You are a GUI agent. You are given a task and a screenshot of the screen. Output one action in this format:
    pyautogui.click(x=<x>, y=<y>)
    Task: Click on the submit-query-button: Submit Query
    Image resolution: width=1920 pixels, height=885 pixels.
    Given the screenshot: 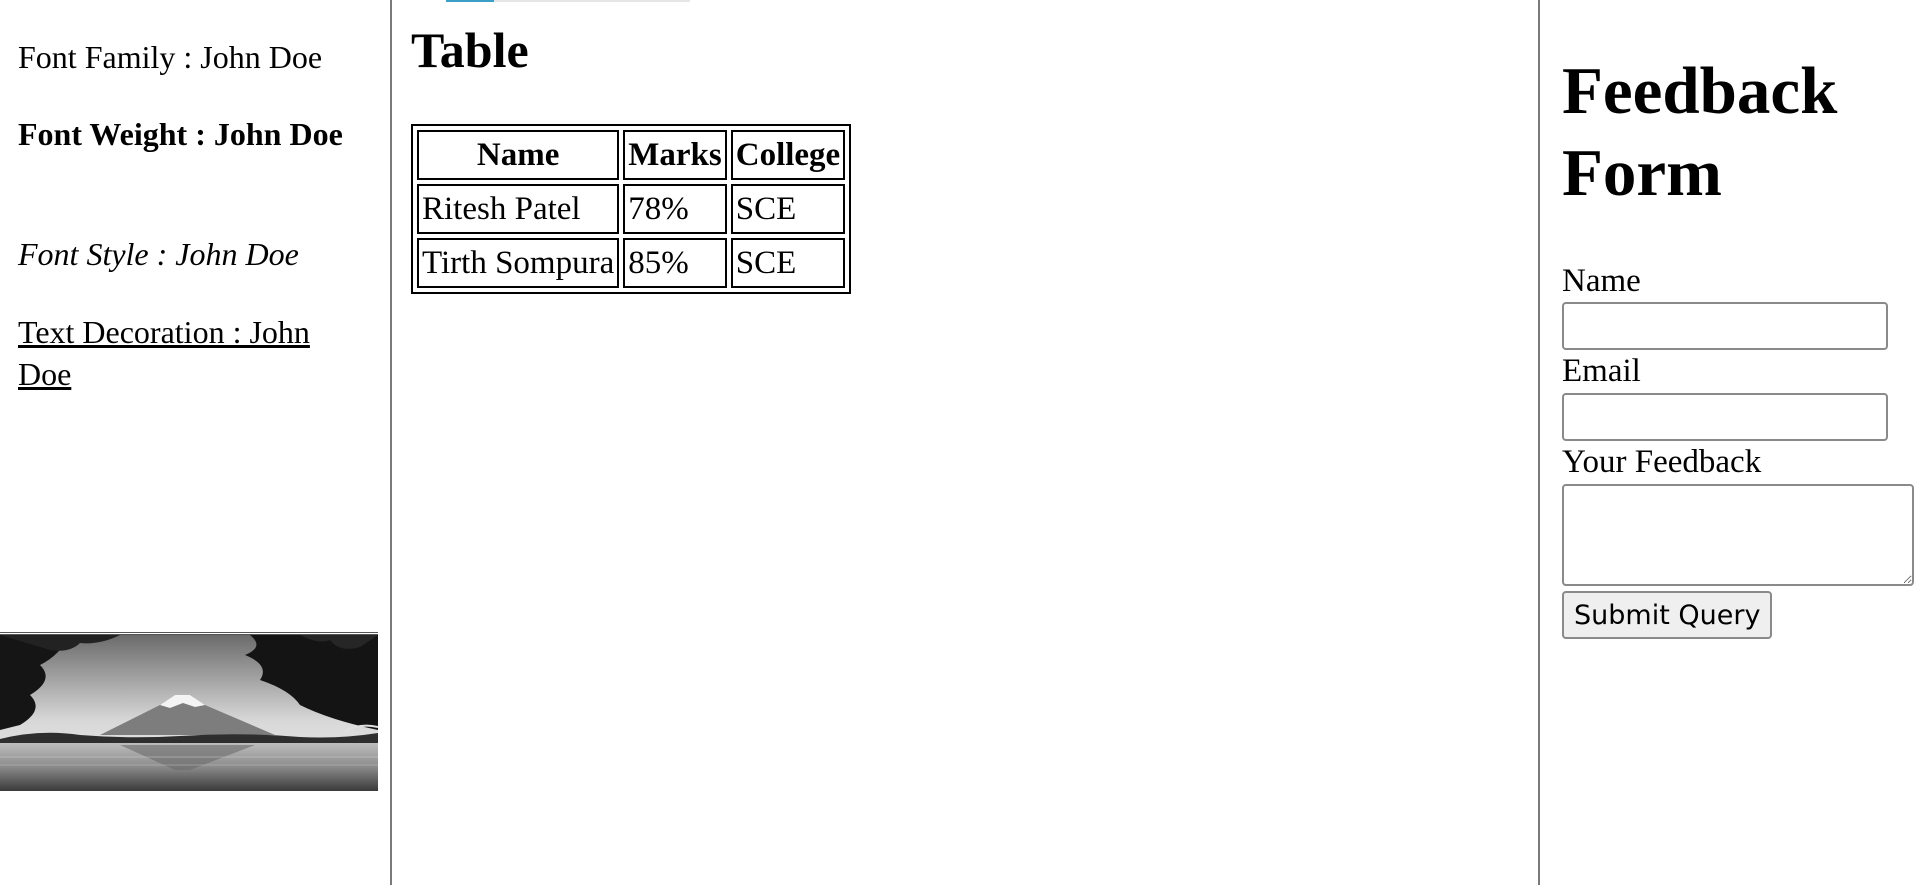 What is the action you would take?
    pyautogui.click(x=1667, y=615)
    